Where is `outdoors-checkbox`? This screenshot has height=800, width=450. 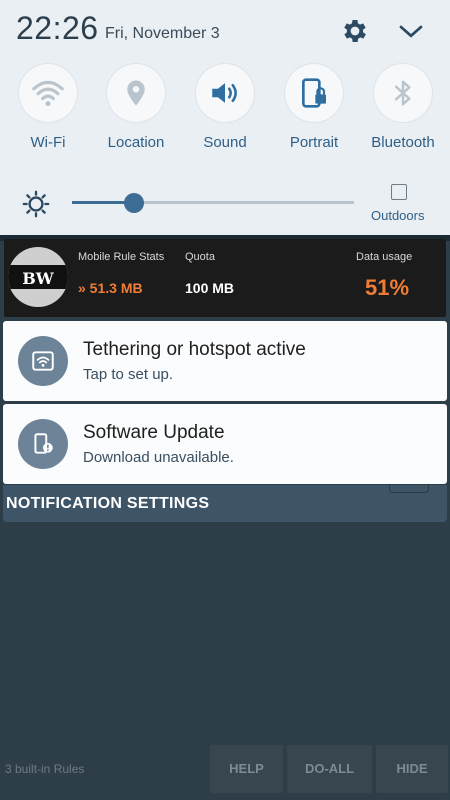 outdoors-checkbox is located at coordinates (399, 192).